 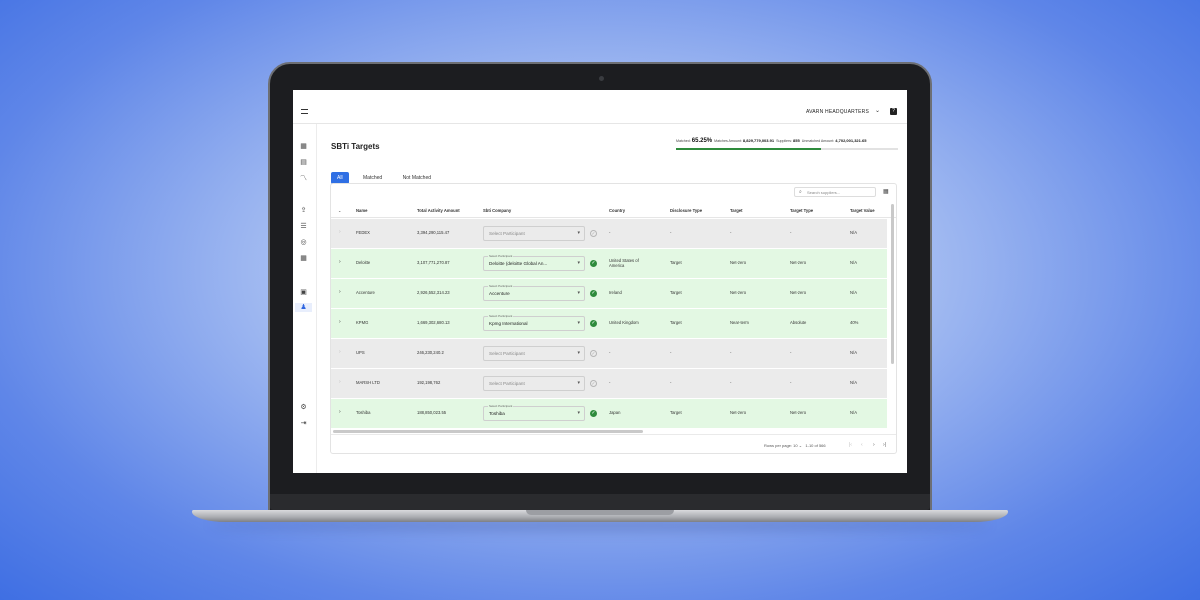 I want to click on columns-icon: ▦, so click(x=886, y=192).